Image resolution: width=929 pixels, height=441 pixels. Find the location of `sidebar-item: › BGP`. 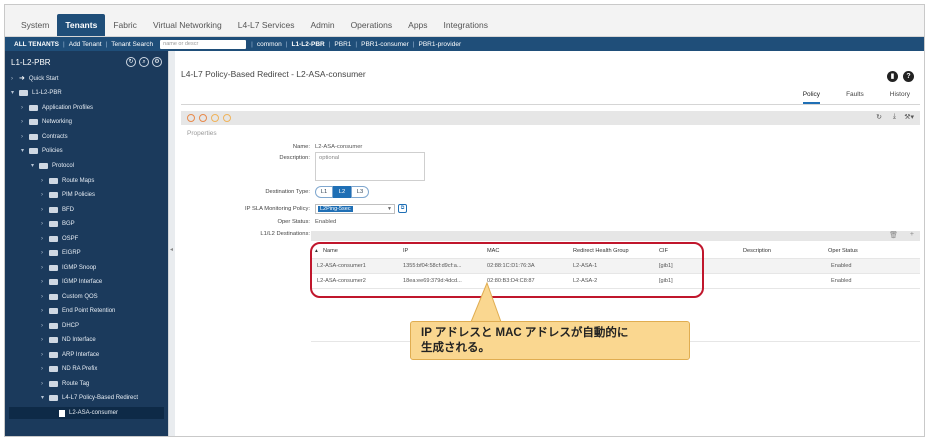

sidebar-item: › BGP is located at coordinates (58, 224).